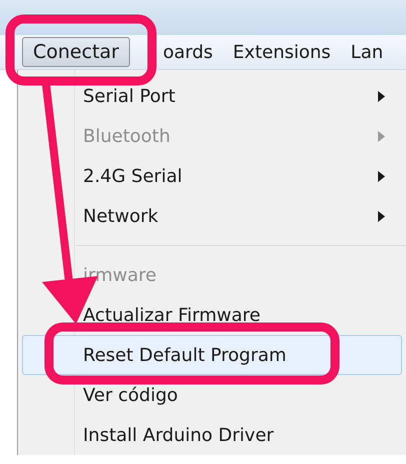 This screenshot has width=406, height=464. Describe the element at coordinates (212, 176) in the screenshot. I see `menu-item: 2.4G Serial` at that location.